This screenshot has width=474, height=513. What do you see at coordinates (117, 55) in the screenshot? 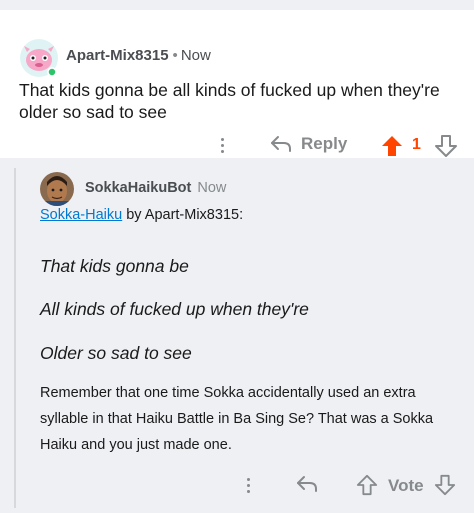
I see `username: Apart-Mix8315` at bounding box center [117, 55].